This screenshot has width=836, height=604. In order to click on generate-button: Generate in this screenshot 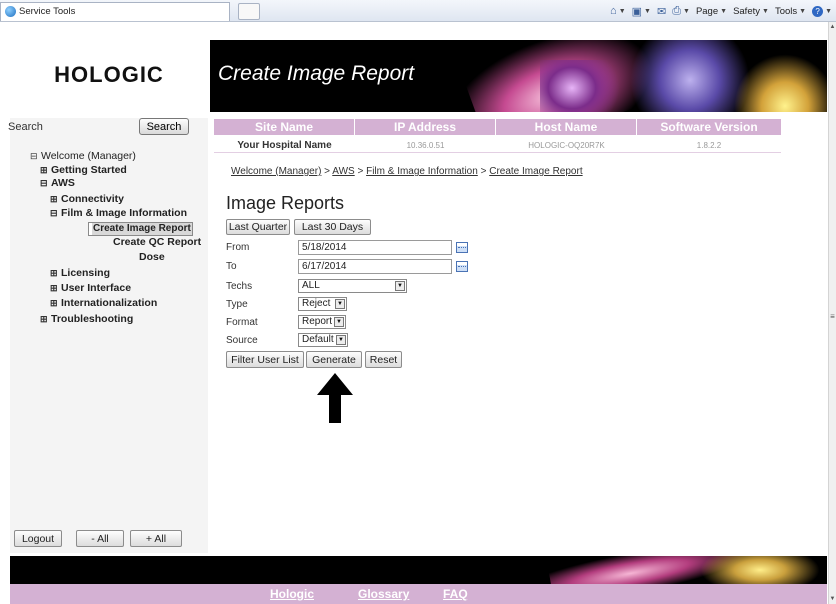, I will do `click(334, 359)`.